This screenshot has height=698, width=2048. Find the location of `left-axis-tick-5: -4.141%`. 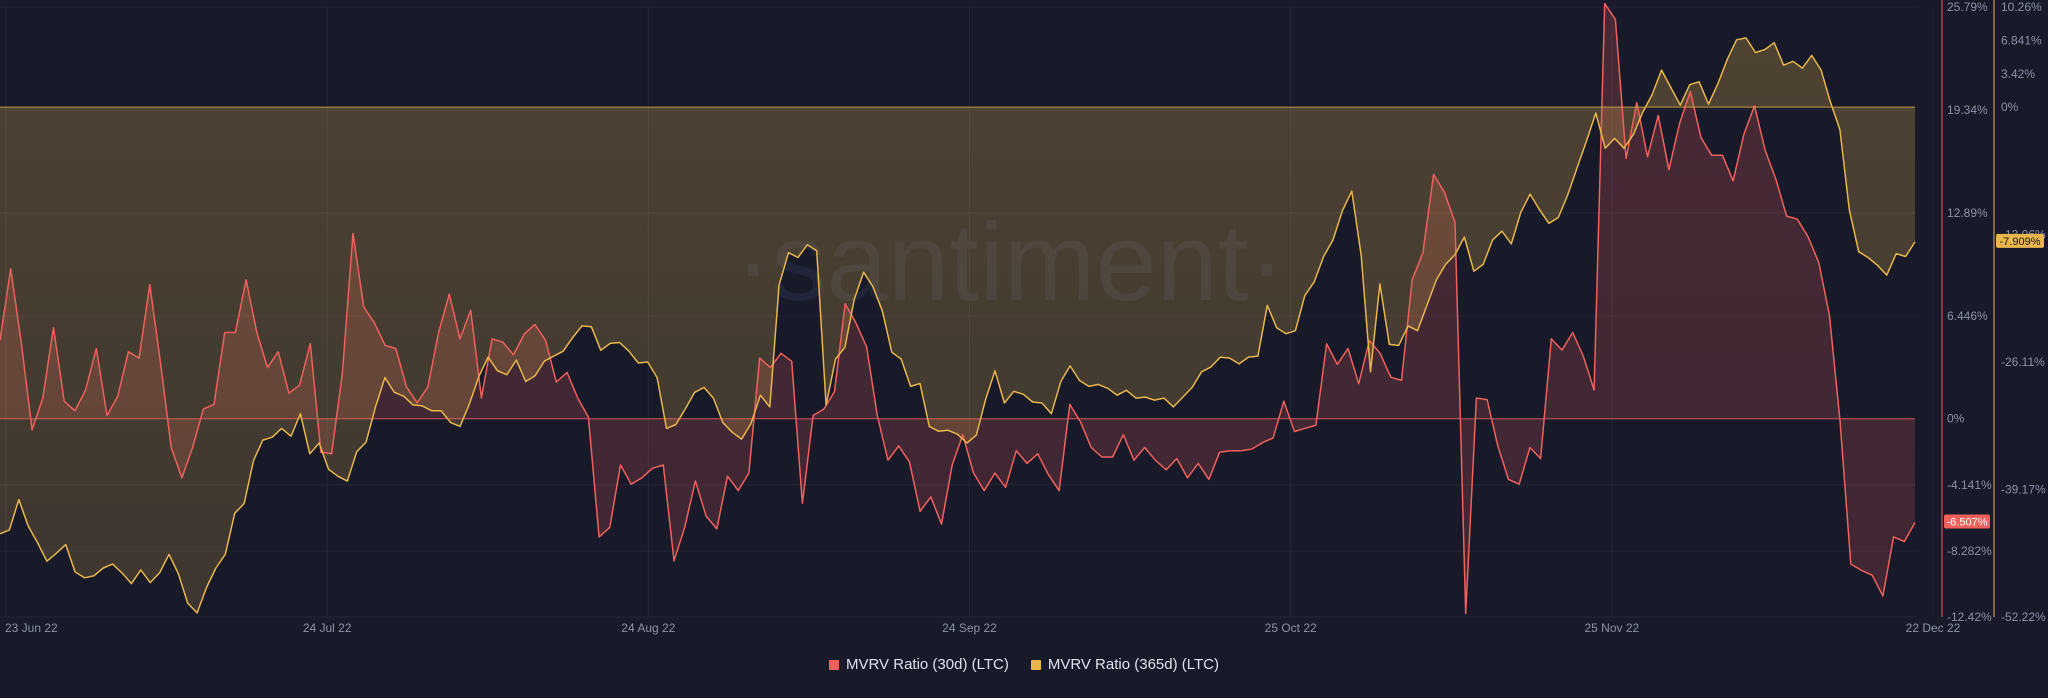

left-axis-tick-5: -4.141% is located at coordinates (1969, 485).